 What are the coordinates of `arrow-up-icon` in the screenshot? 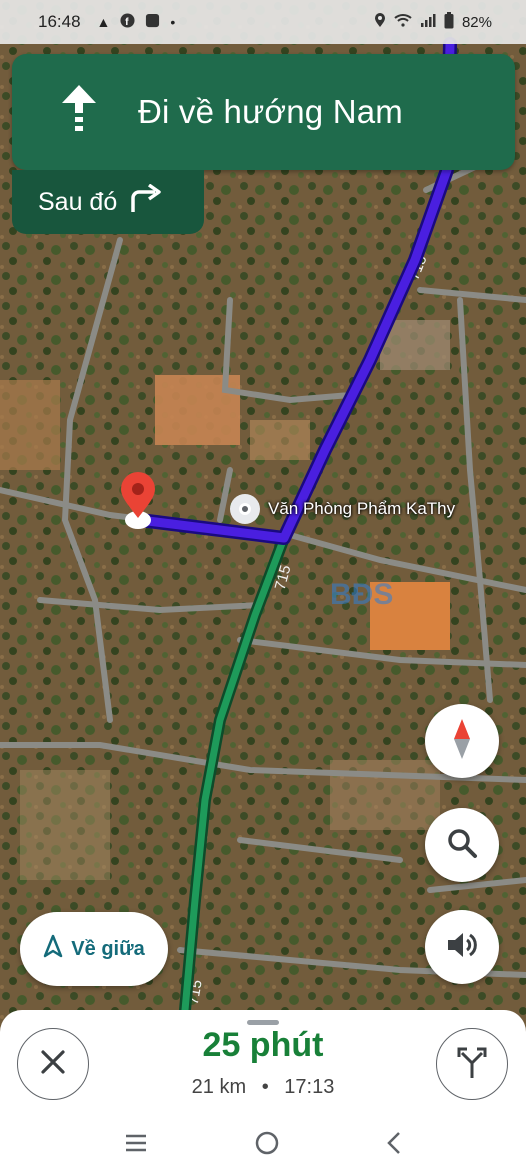 It's located at (79, 112).